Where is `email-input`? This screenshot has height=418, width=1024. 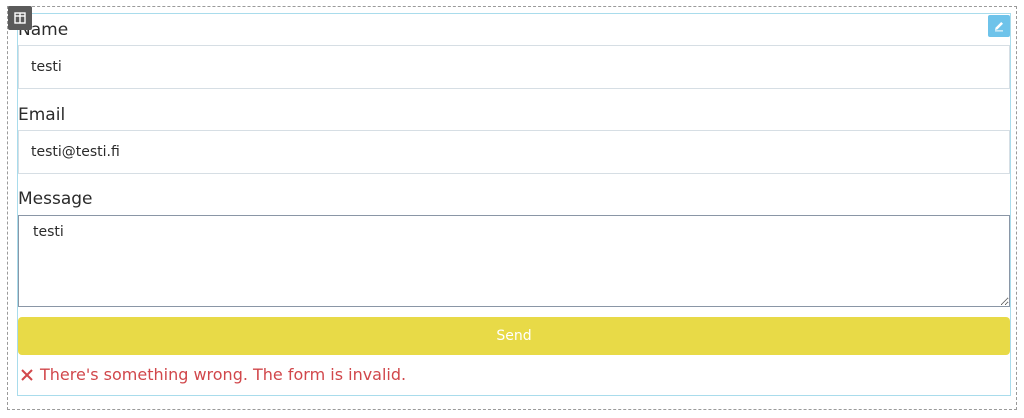 email-input is located at coordinates (514, 152).